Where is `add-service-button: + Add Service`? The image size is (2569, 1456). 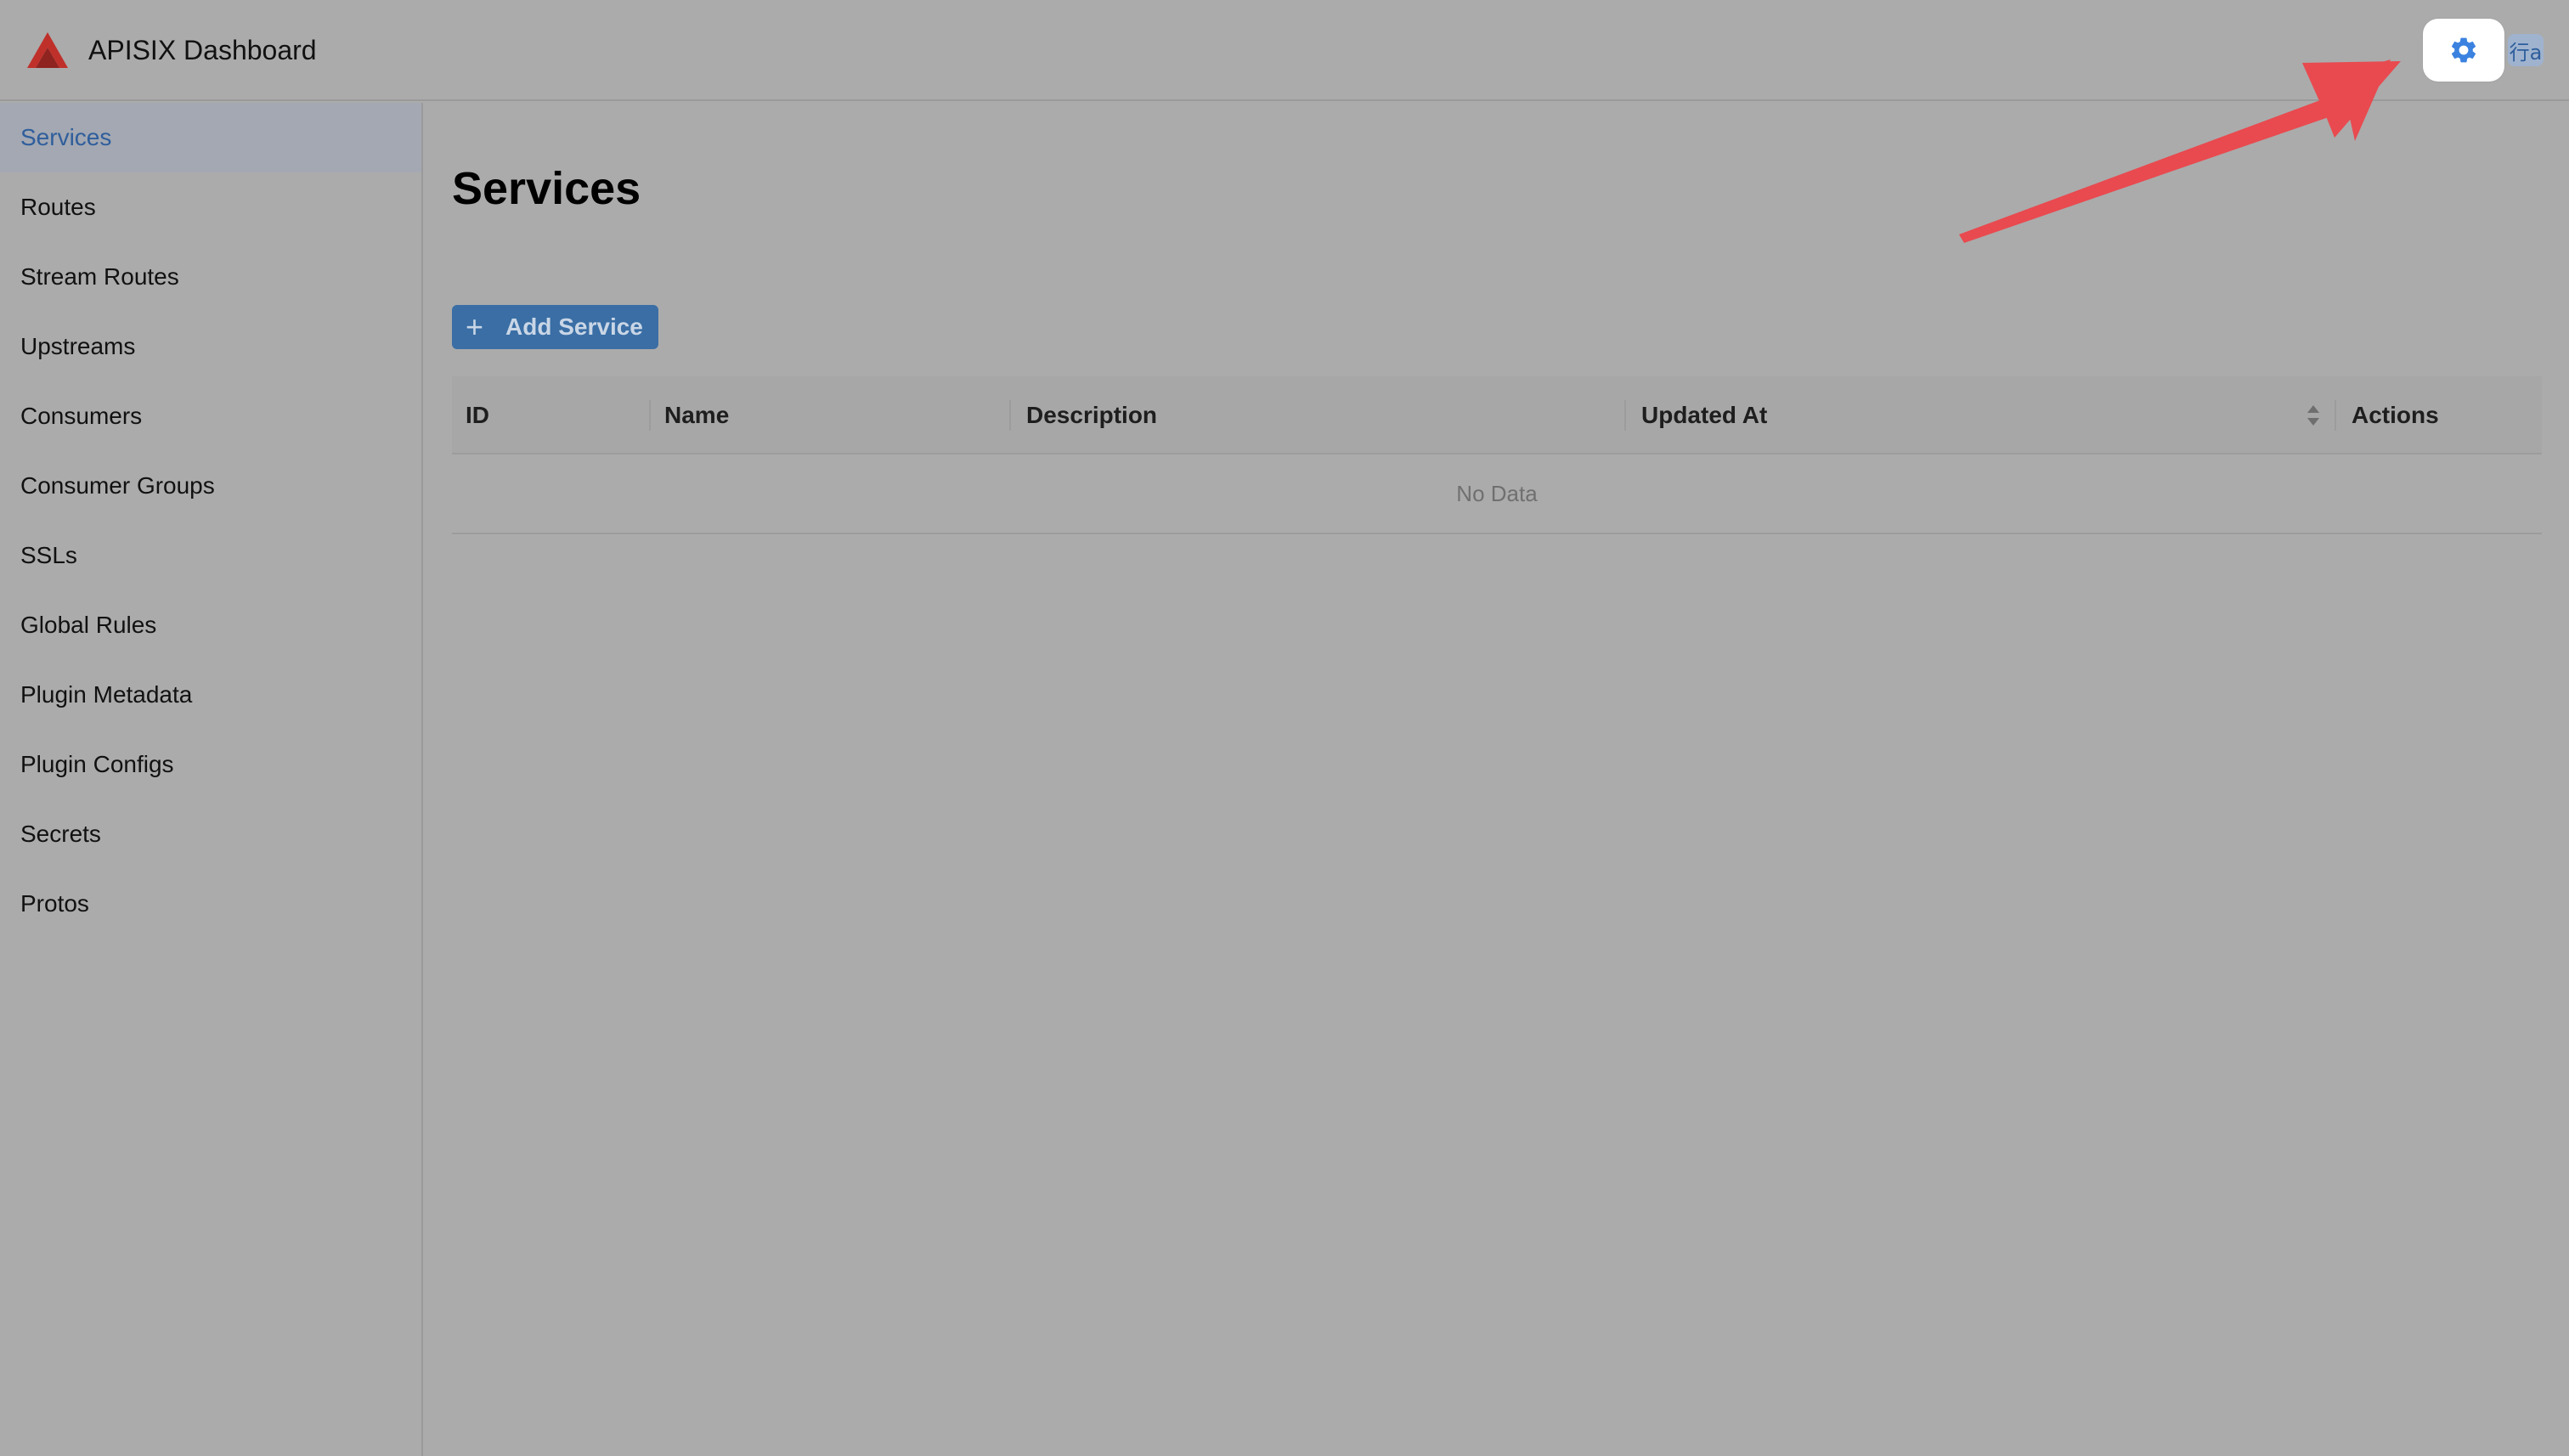 add-service-button: + Add Service is located at coordinates (555, 327).